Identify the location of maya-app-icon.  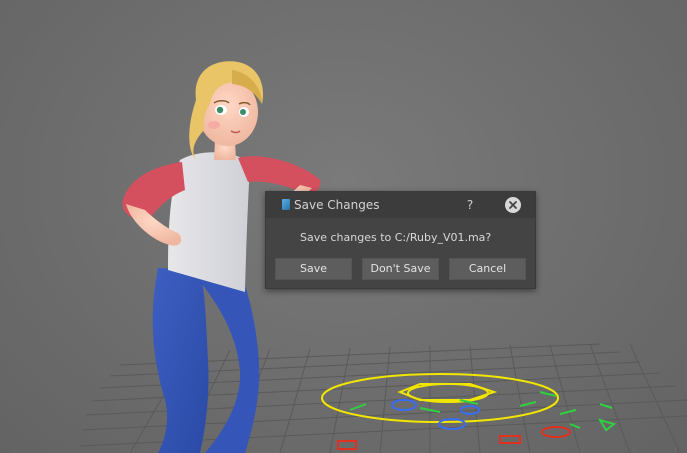
(286, 204).